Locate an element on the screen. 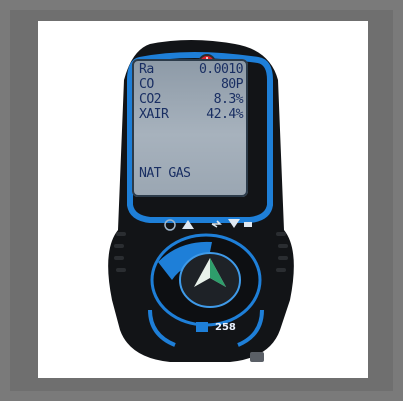 This screenshot has height=401, width=403. gas-connector is located at coordinates (257, 357).